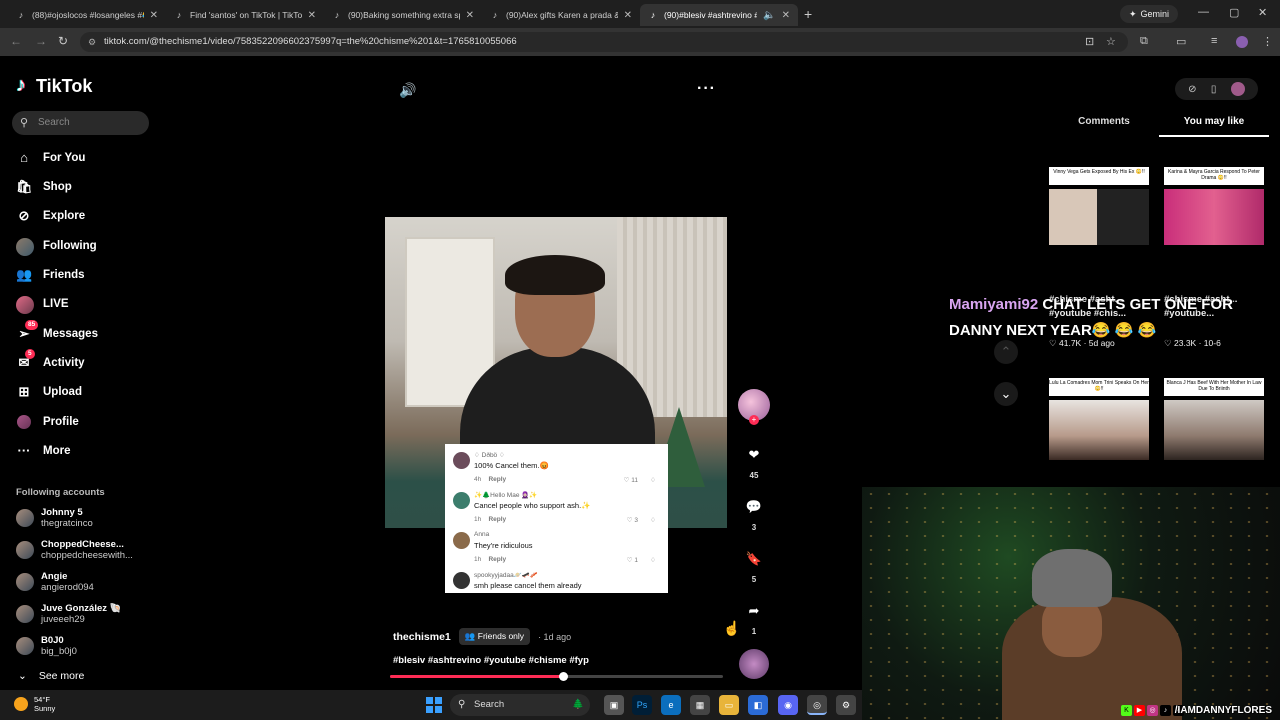 The width and height of the screenshot is (1280, 720). I want to click on nav-shop: 🛍 Shop, so click(44, 187).